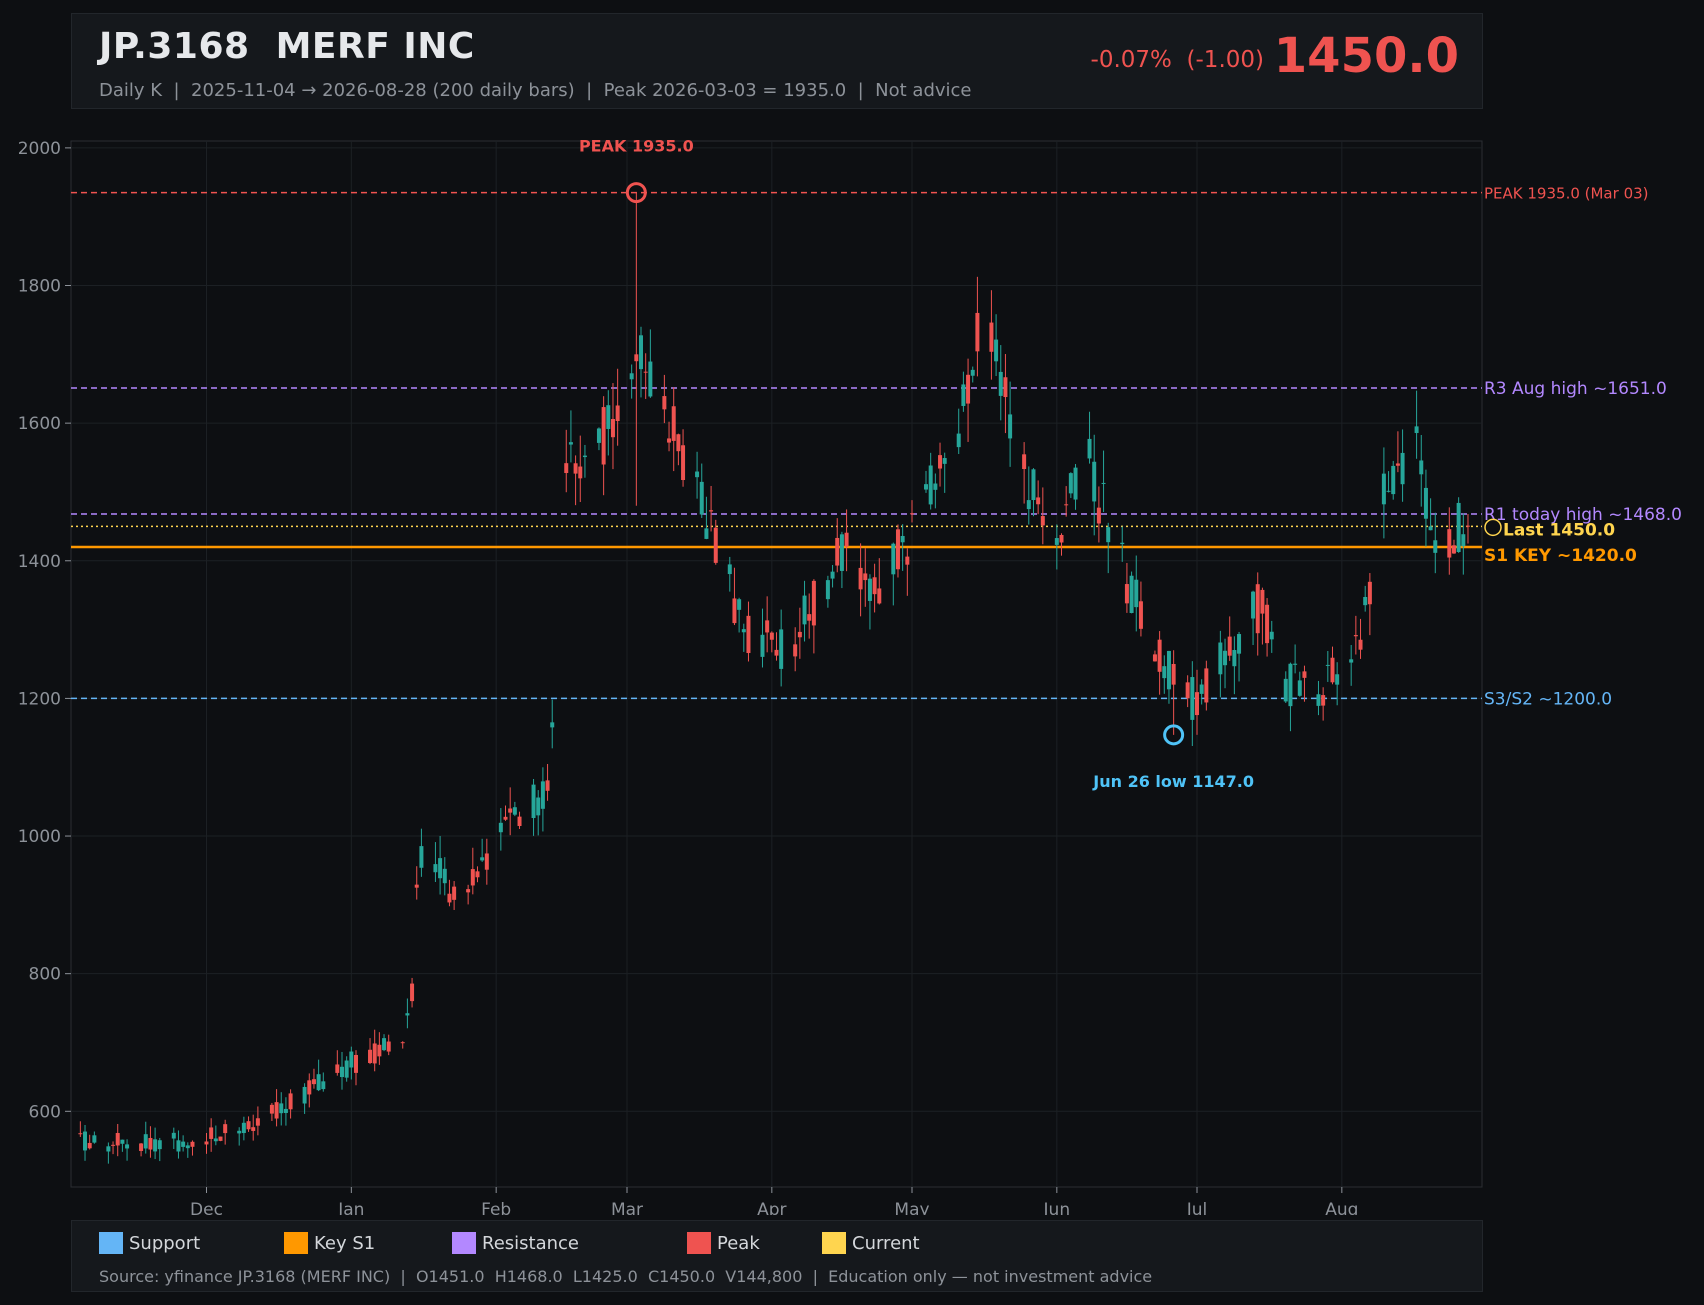  I want to click on legend-support: Support, so click(149, 1243).